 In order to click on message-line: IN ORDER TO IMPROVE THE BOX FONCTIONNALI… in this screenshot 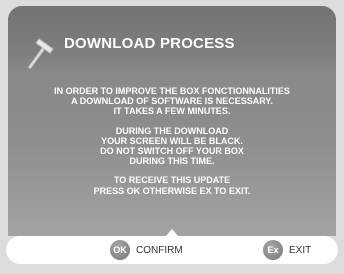, I will do `click(172, 91)`.